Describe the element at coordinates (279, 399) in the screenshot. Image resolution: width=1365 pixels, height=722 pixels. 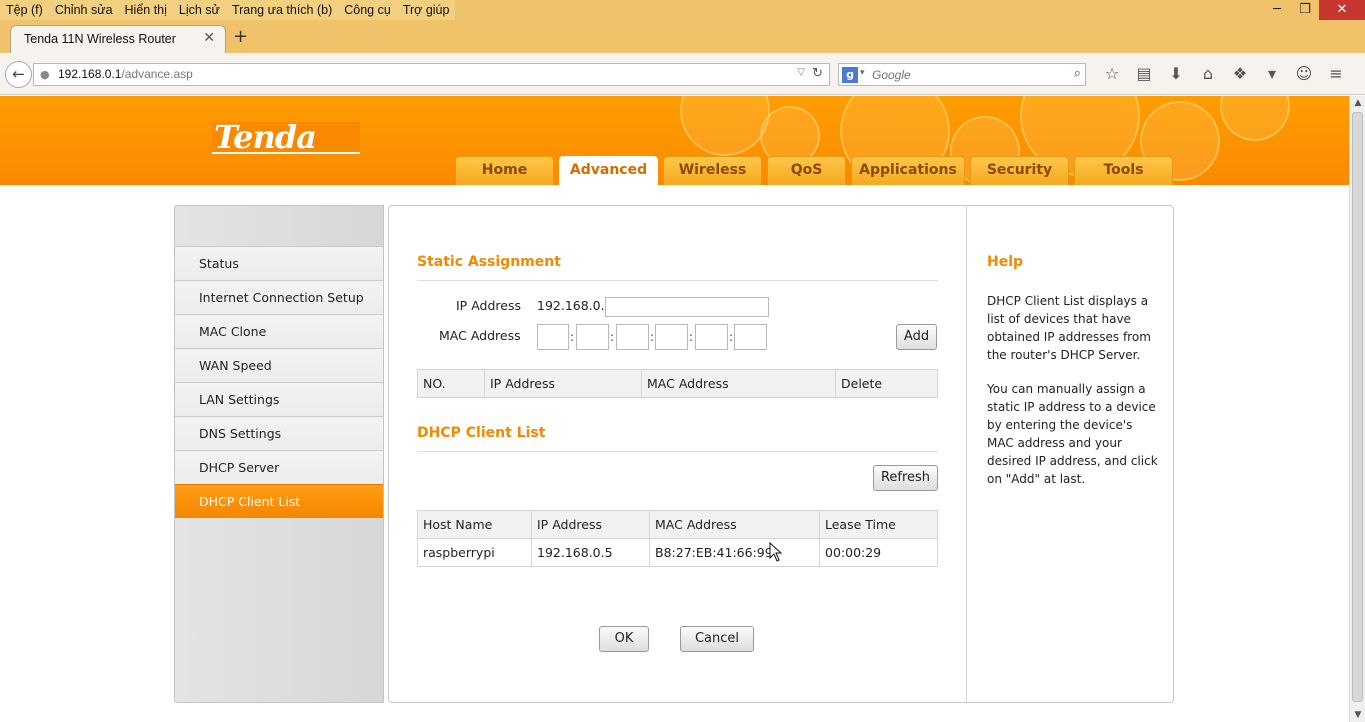
I see `sidebar-item-lan-settings: LAN Settings` at that location.